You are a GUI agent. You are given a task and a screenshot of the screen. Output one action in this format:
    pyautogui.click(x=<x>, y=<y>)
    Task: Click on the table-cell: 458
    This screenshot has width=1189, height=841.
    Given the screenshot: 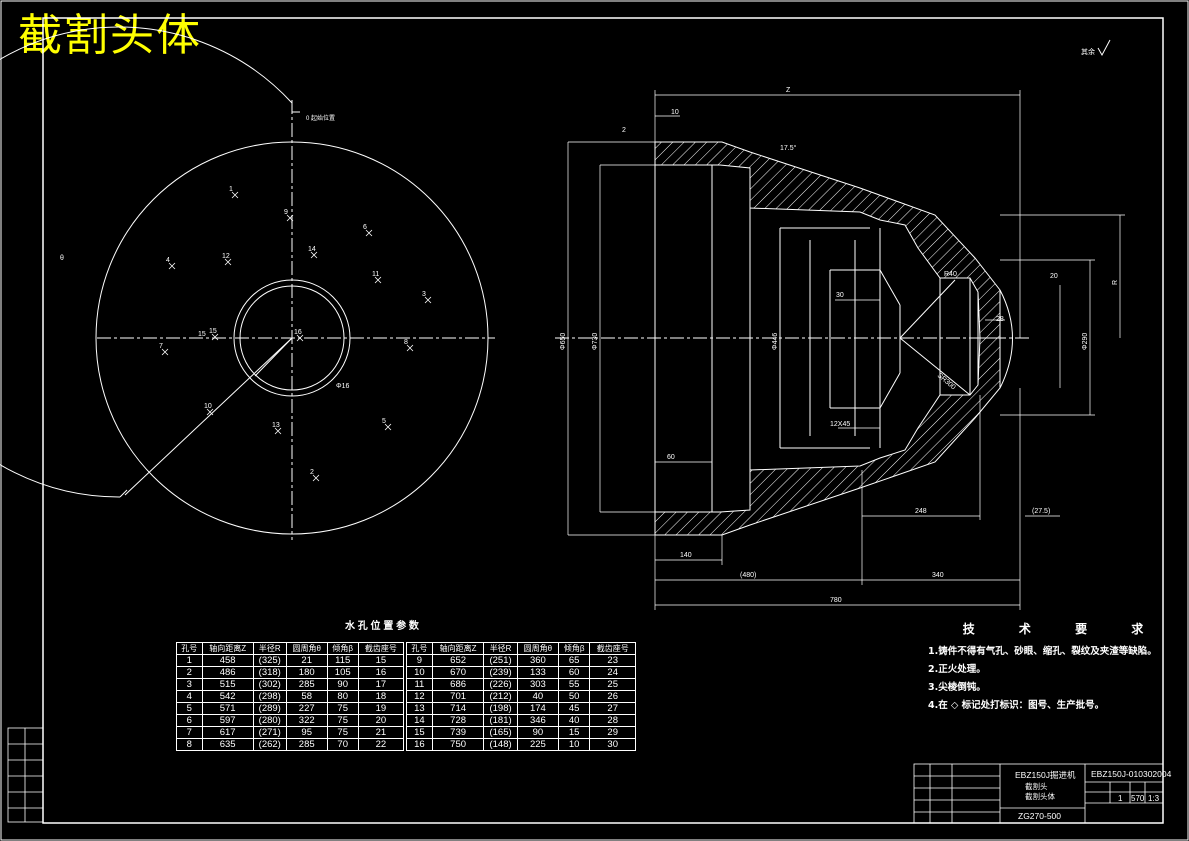 What is the action you would take?
    pyautogui.click(x=227, y=660)
    